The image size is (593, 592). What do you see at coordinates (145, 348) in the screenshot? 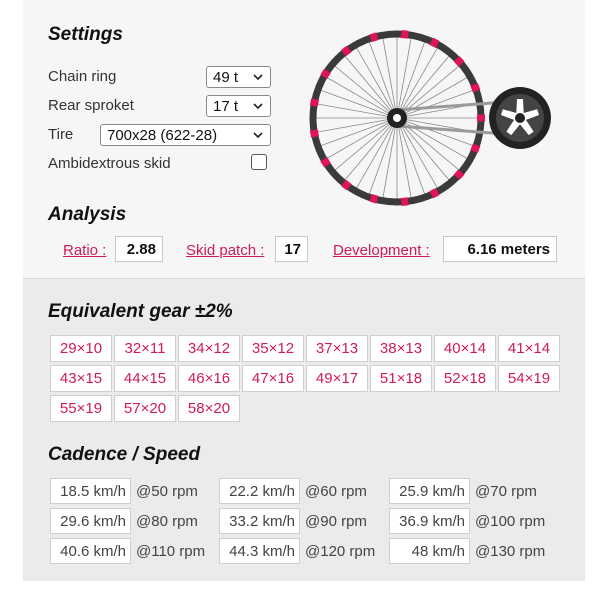
I see `gear-option: 32×11` at bounding box center [145, 348].